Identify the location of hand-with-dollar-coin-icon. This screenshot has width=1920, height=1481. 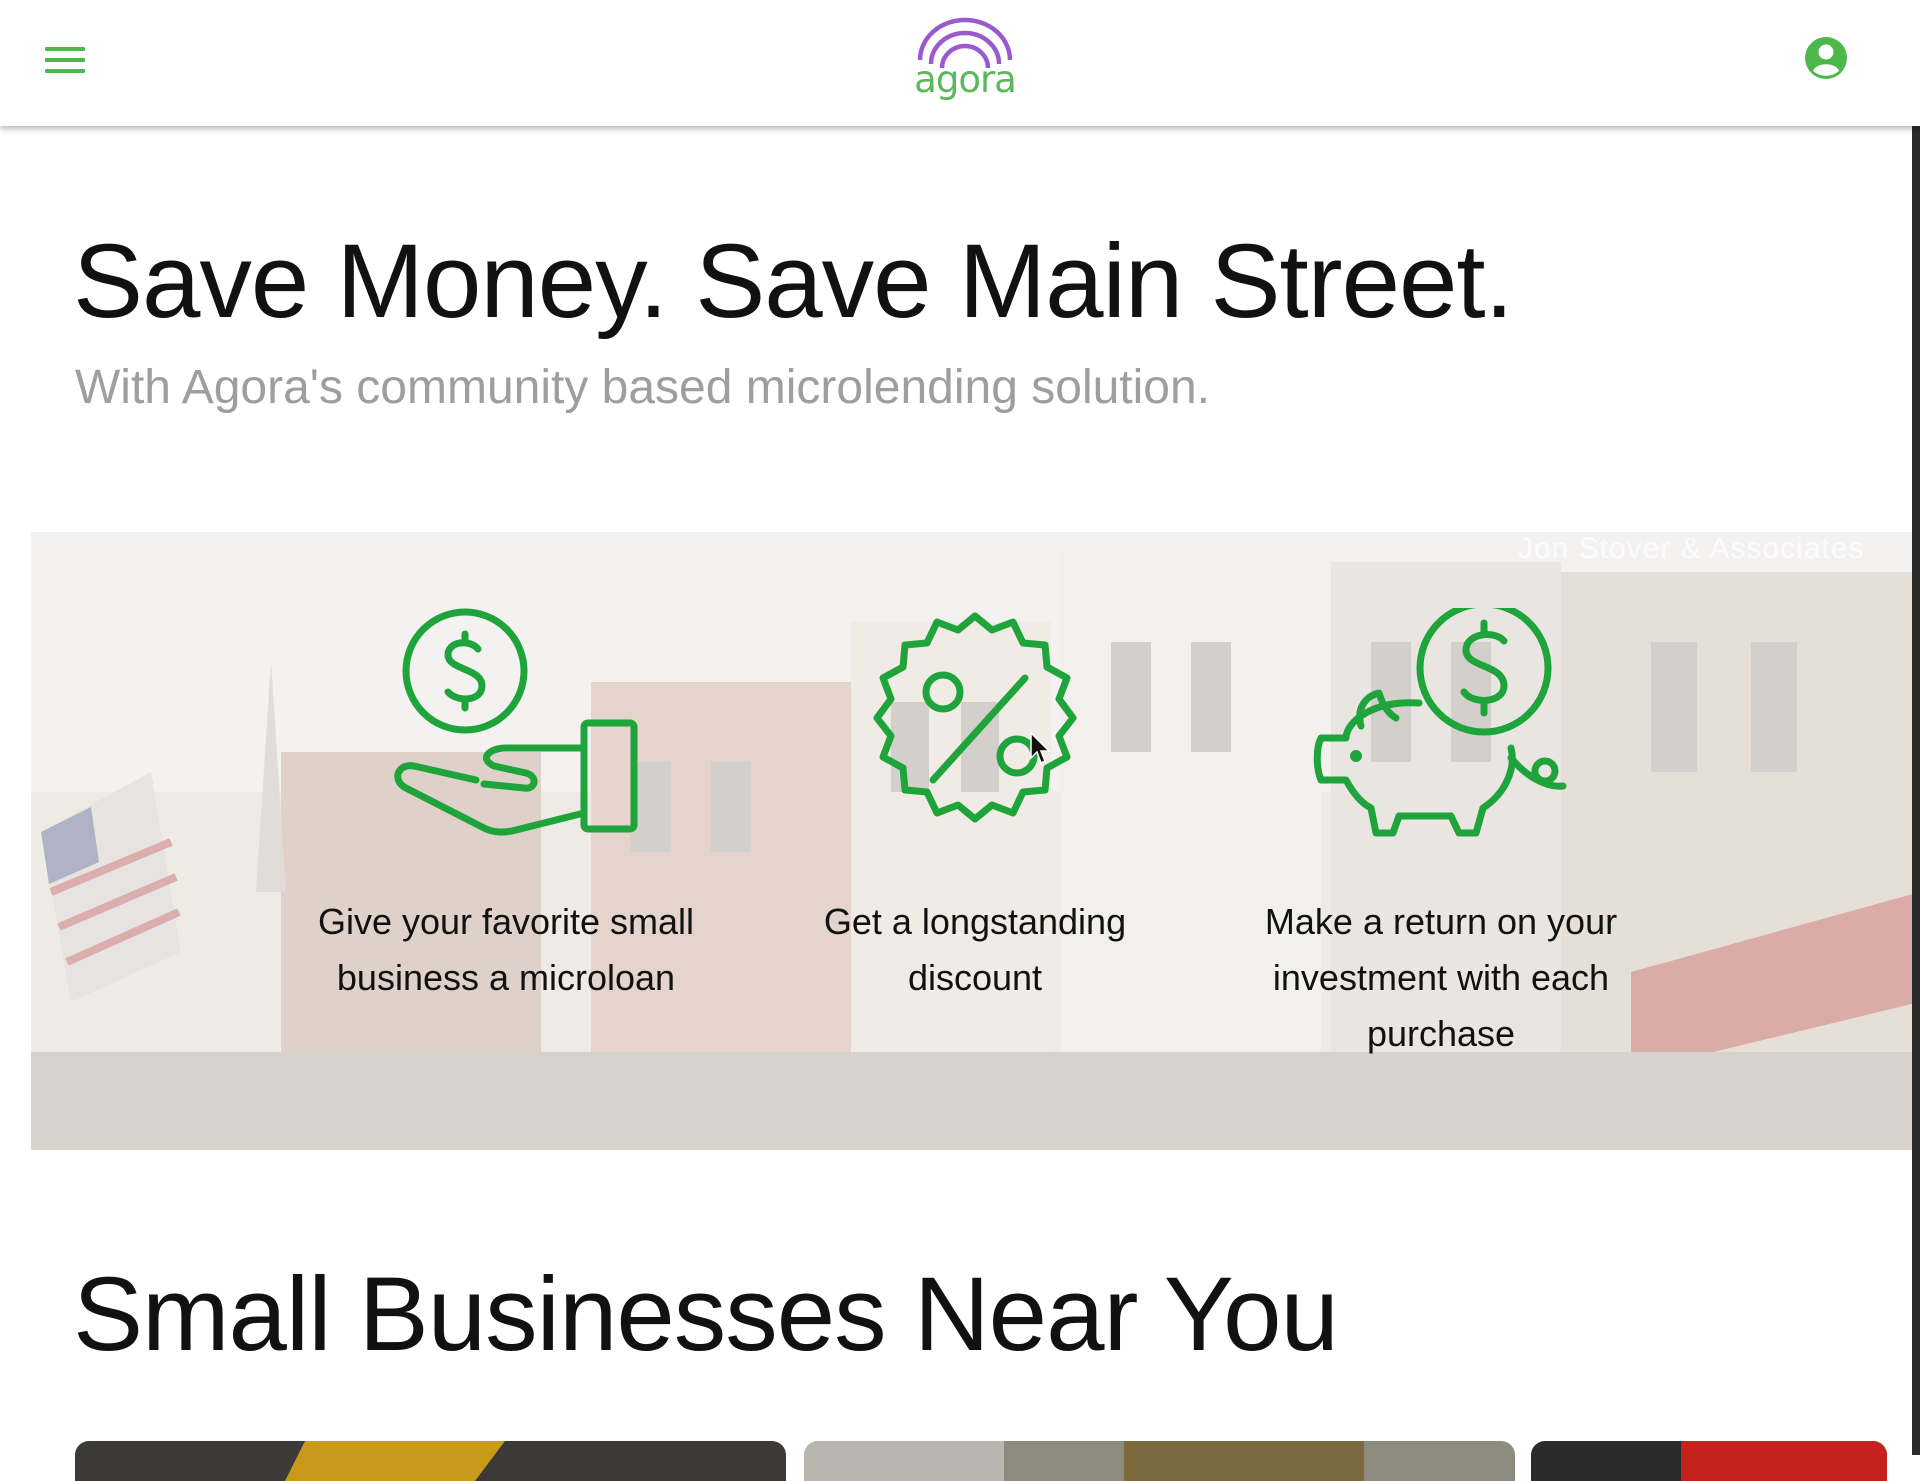
(516, 722).